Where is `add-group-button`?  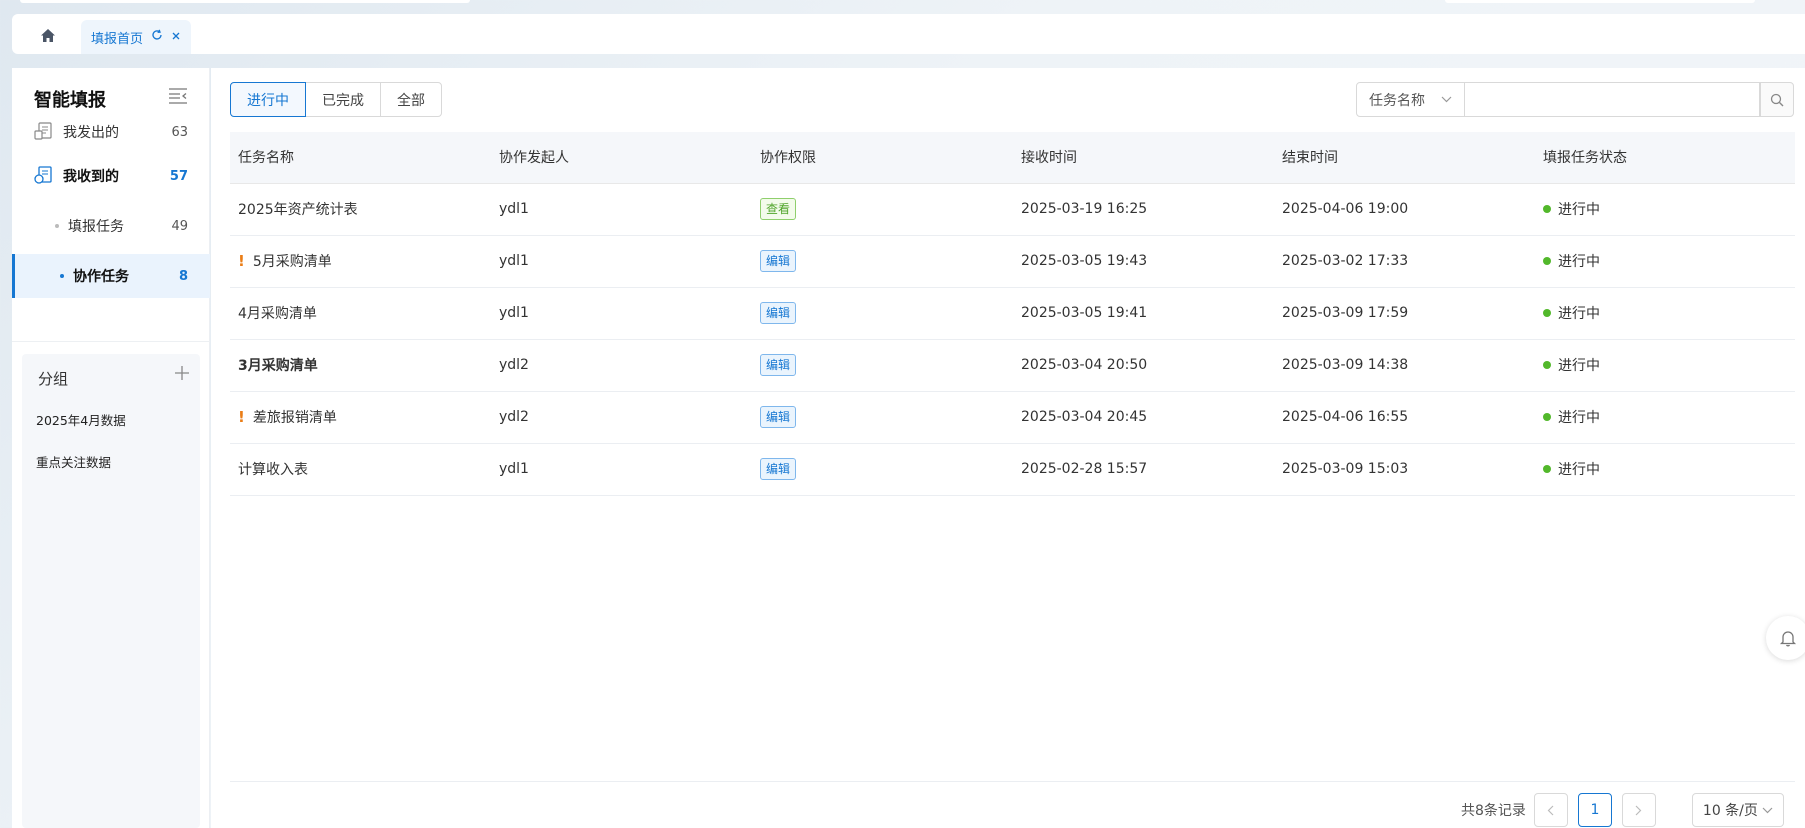
add-group-button is located at coordinates (182, 375).